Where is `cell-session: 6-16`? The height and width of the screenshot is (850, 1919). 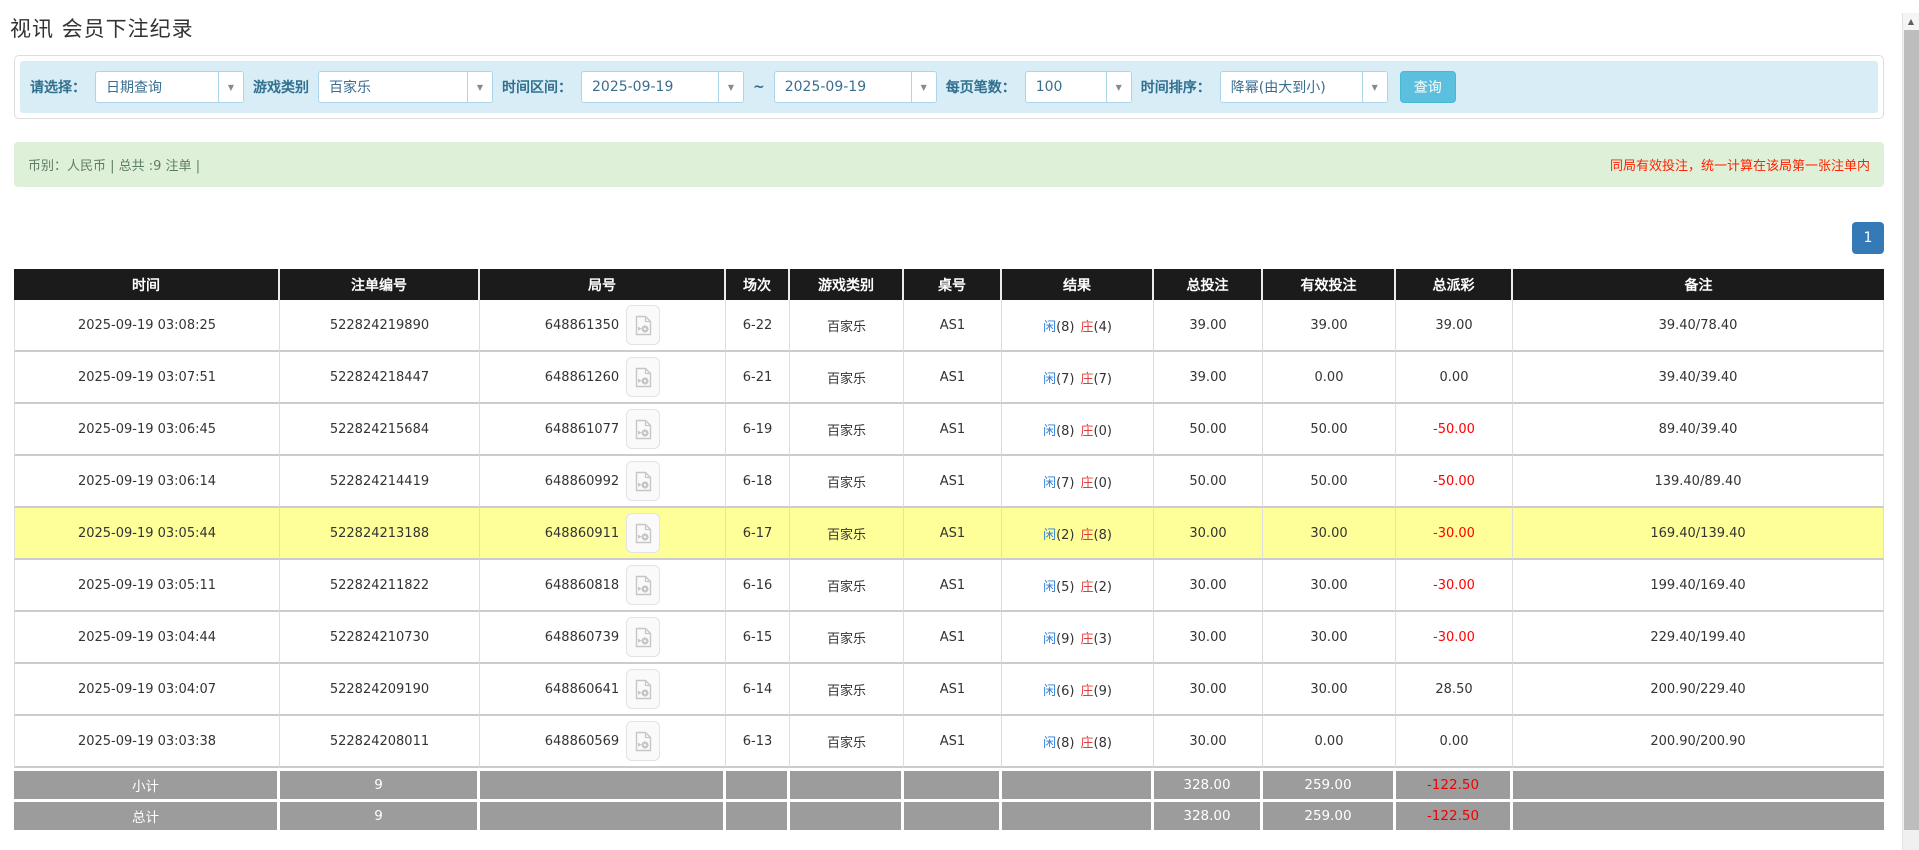
cell-session: 6-16 is located at coordinates (758, 586).